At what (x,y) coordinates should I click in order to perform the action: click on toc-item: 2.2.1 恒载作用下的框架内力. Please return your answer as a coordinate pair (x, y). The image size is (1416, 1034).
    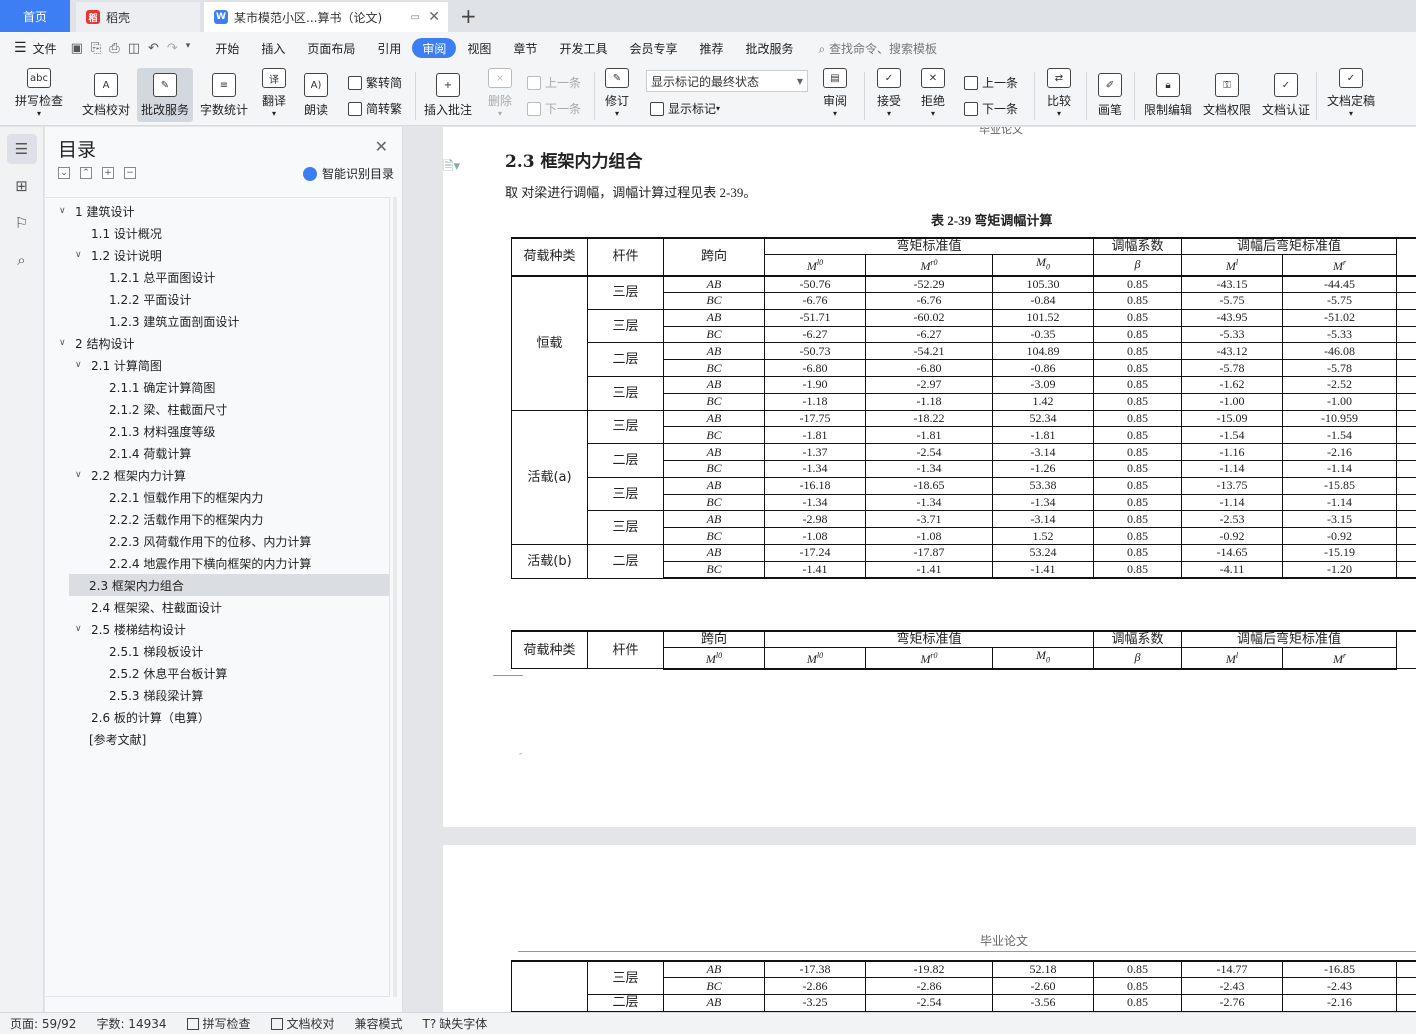
    Looking at the image, I should click on (178, 497).